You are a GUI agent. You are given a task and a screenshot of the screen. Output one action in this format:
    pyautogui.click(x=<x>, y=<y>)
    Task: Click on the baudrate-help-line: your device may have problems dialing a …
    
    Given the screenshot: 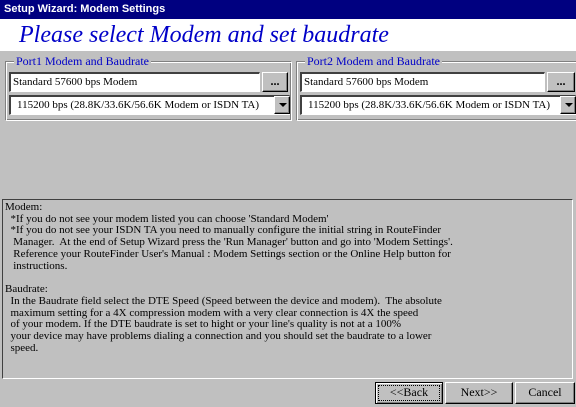 What is the action you would take?
    pyautogui.click(x=218, y=336)
    